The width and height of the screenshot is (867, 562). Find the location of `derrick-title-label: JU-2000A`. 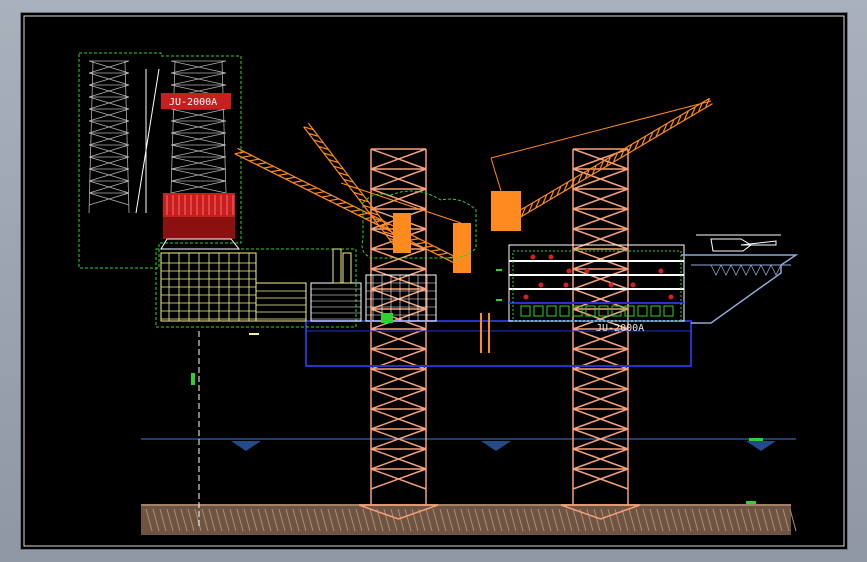

derrick-title-label: JU-2000A is located at coordinates (193, 102).